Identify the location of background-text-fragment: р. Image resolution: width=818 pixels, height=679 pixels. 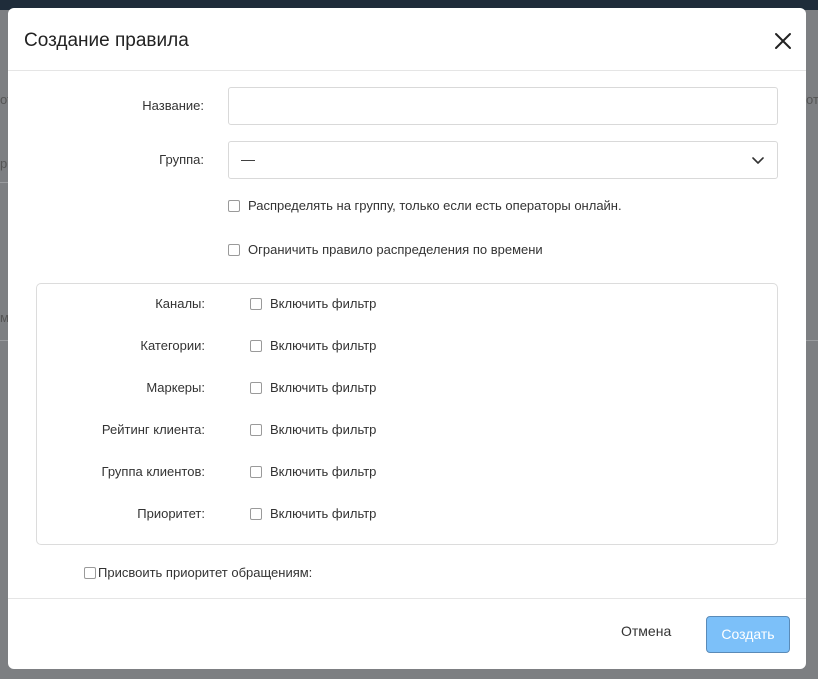
(4, 163).